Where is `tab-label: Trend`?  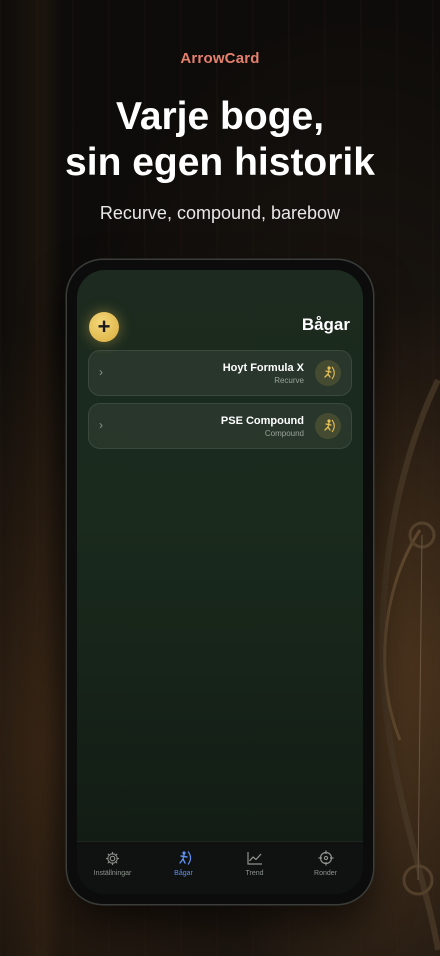 tab-label: Trend is located at coordinates (254, 873).